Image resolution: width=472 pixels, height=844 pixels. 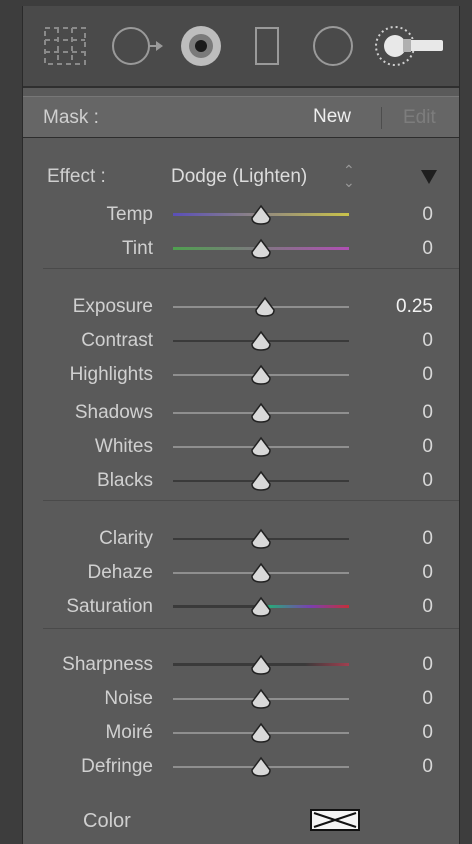 I want to click on contrast-label: Contrast, so click(x=117, y=340).